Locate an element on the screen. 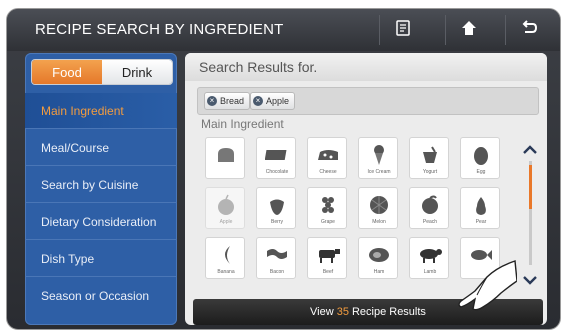  ingredient-grape: Grape is located at coordinates (327, 208).